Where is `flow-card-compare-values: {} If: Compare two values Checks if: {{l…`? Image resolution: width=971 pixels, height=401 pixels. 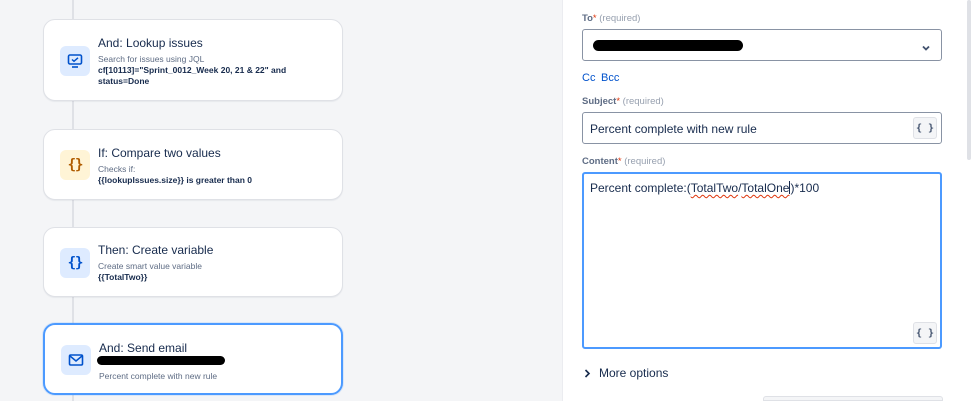 flow-card-compare-values: {} If: Compare two values Checks if: {{l… is located at coordinates (193, 164).